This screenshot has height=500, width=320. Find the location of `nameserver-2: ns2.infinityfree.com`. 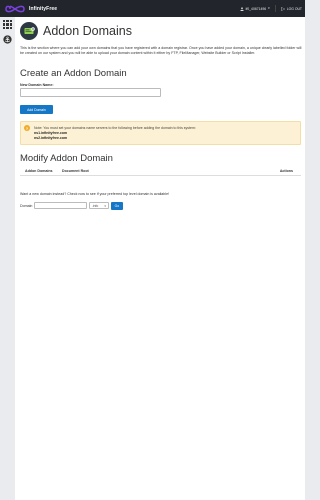

nameserver-2: ns2.infinityfree.com is located at coordinates (51, 137).